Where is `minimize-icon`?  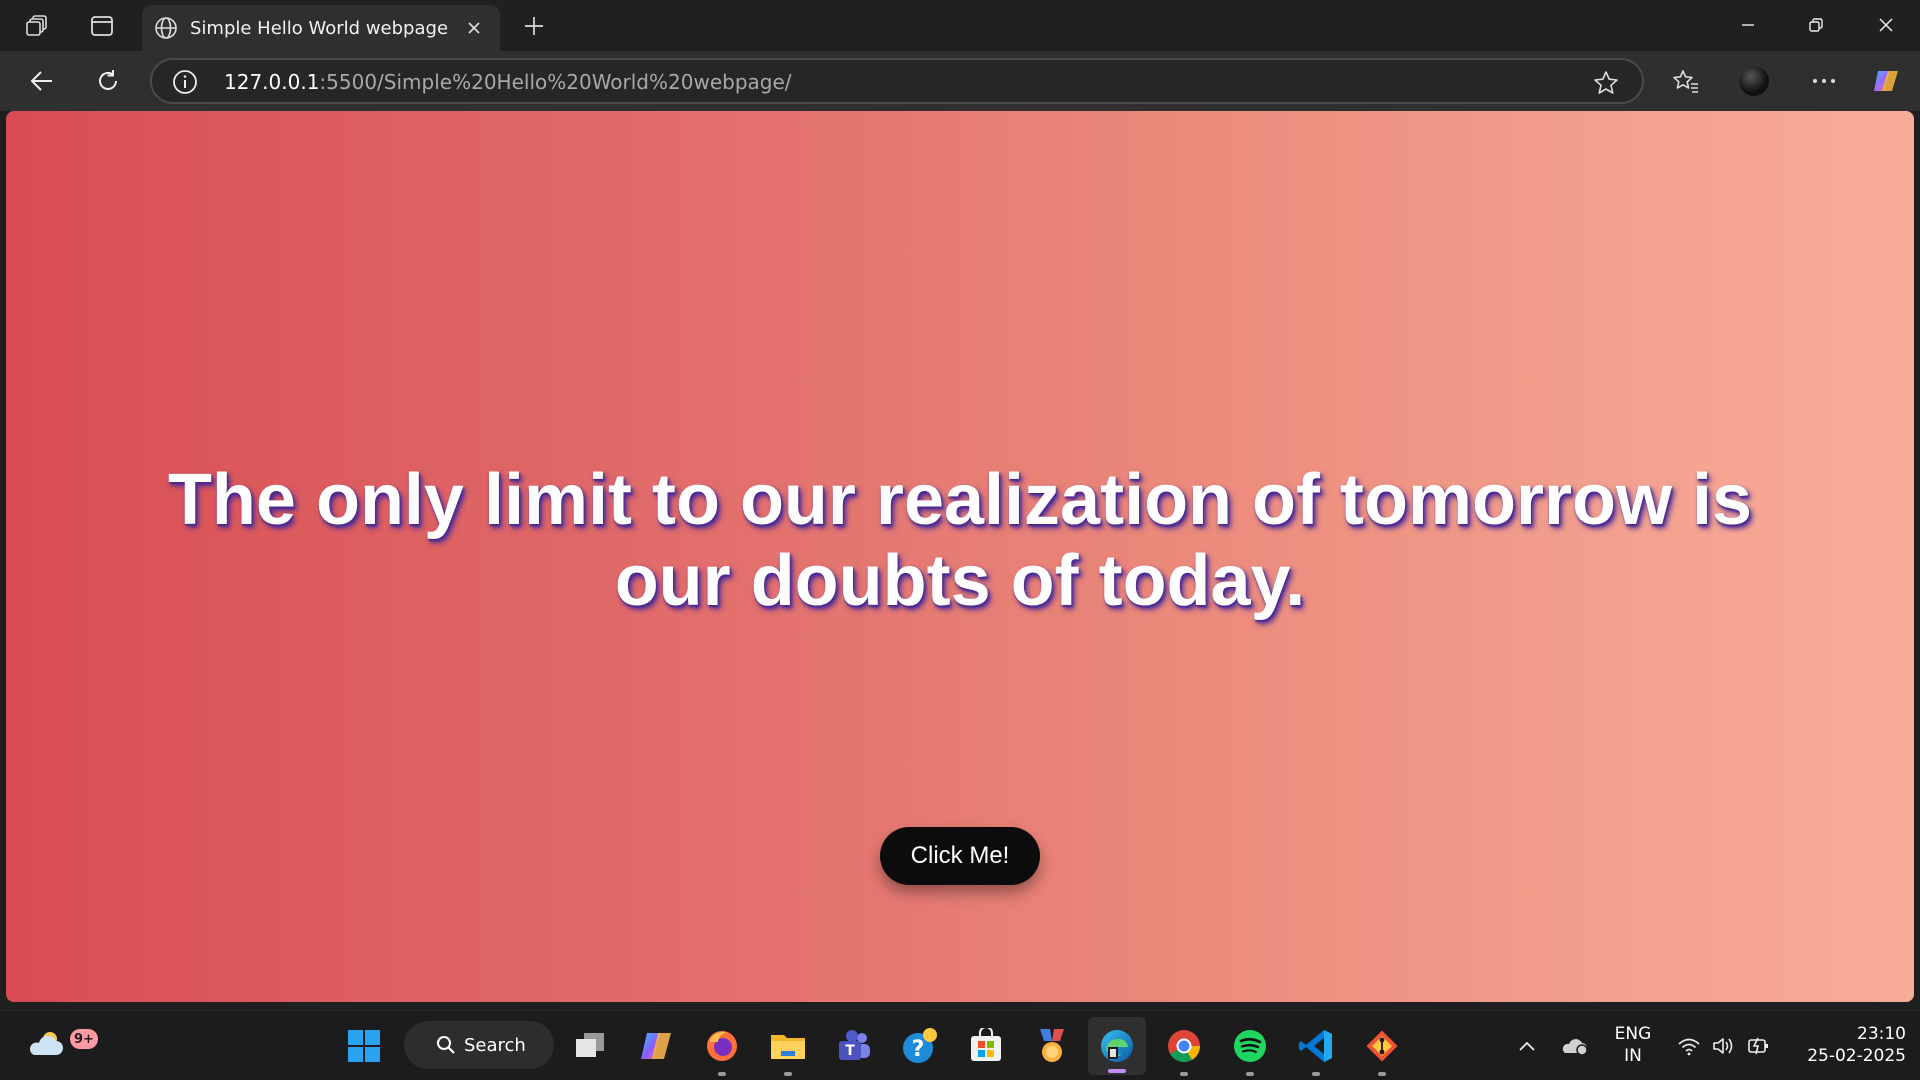
minimize-icon is located at coordinates (1748, 25).